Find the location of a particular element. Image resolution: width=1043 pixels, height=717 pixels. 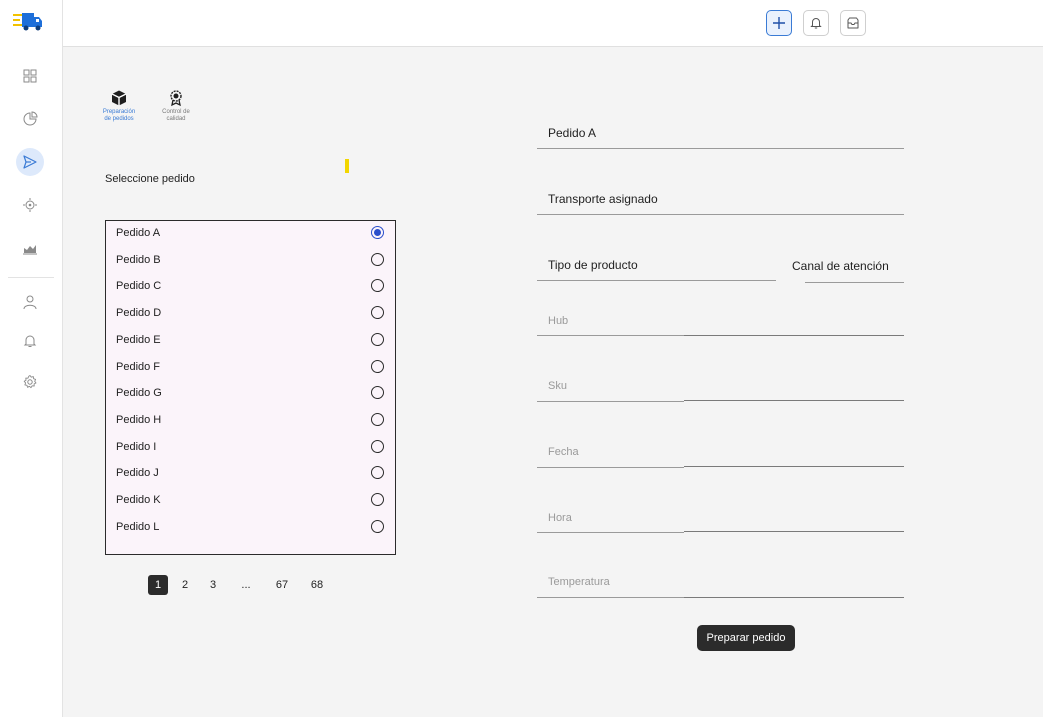

sidebar-item-profile is located at coordinates (30, 302).